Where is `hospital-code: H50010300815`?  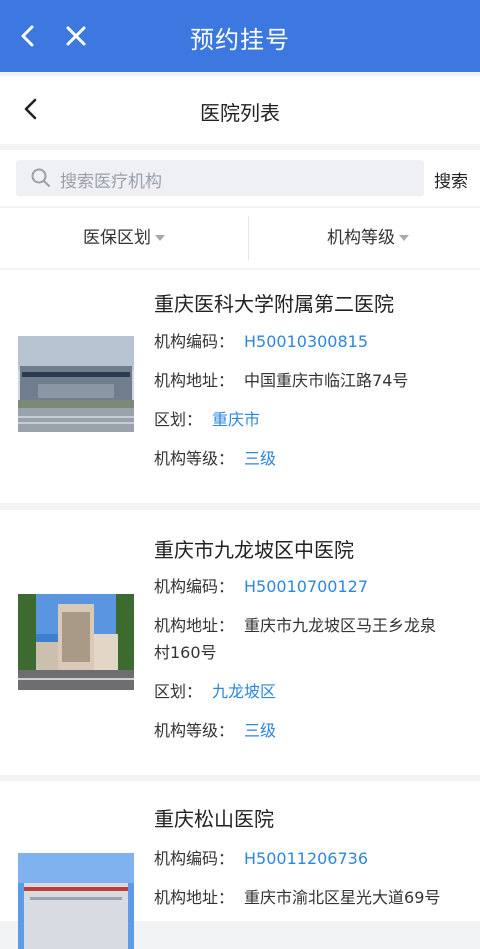 hospital-code: H50010300815 is located at coordinates (306, 341).